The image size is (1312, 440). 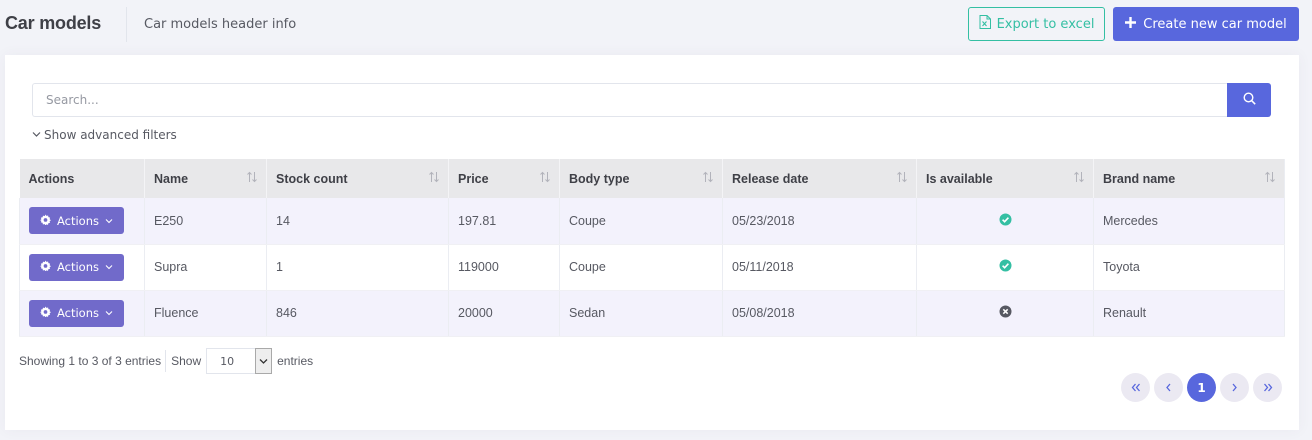 I want to click on column-header-release-date: Release date, so click(x=819, y=178).